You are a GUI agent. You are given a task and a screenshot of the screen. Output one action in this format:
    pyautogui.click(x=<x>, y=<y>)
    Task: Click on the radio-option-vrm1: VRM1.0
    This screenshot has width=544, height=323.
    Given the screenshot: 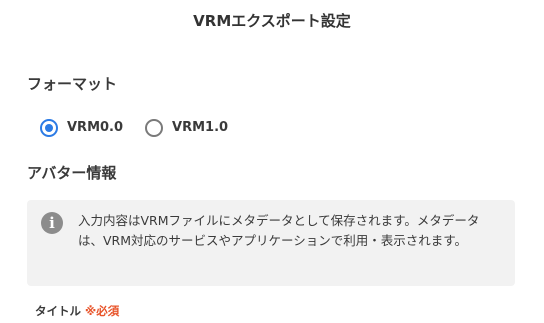 What is the action you would take?
    pyautogui.click(x=186, y=128)
    